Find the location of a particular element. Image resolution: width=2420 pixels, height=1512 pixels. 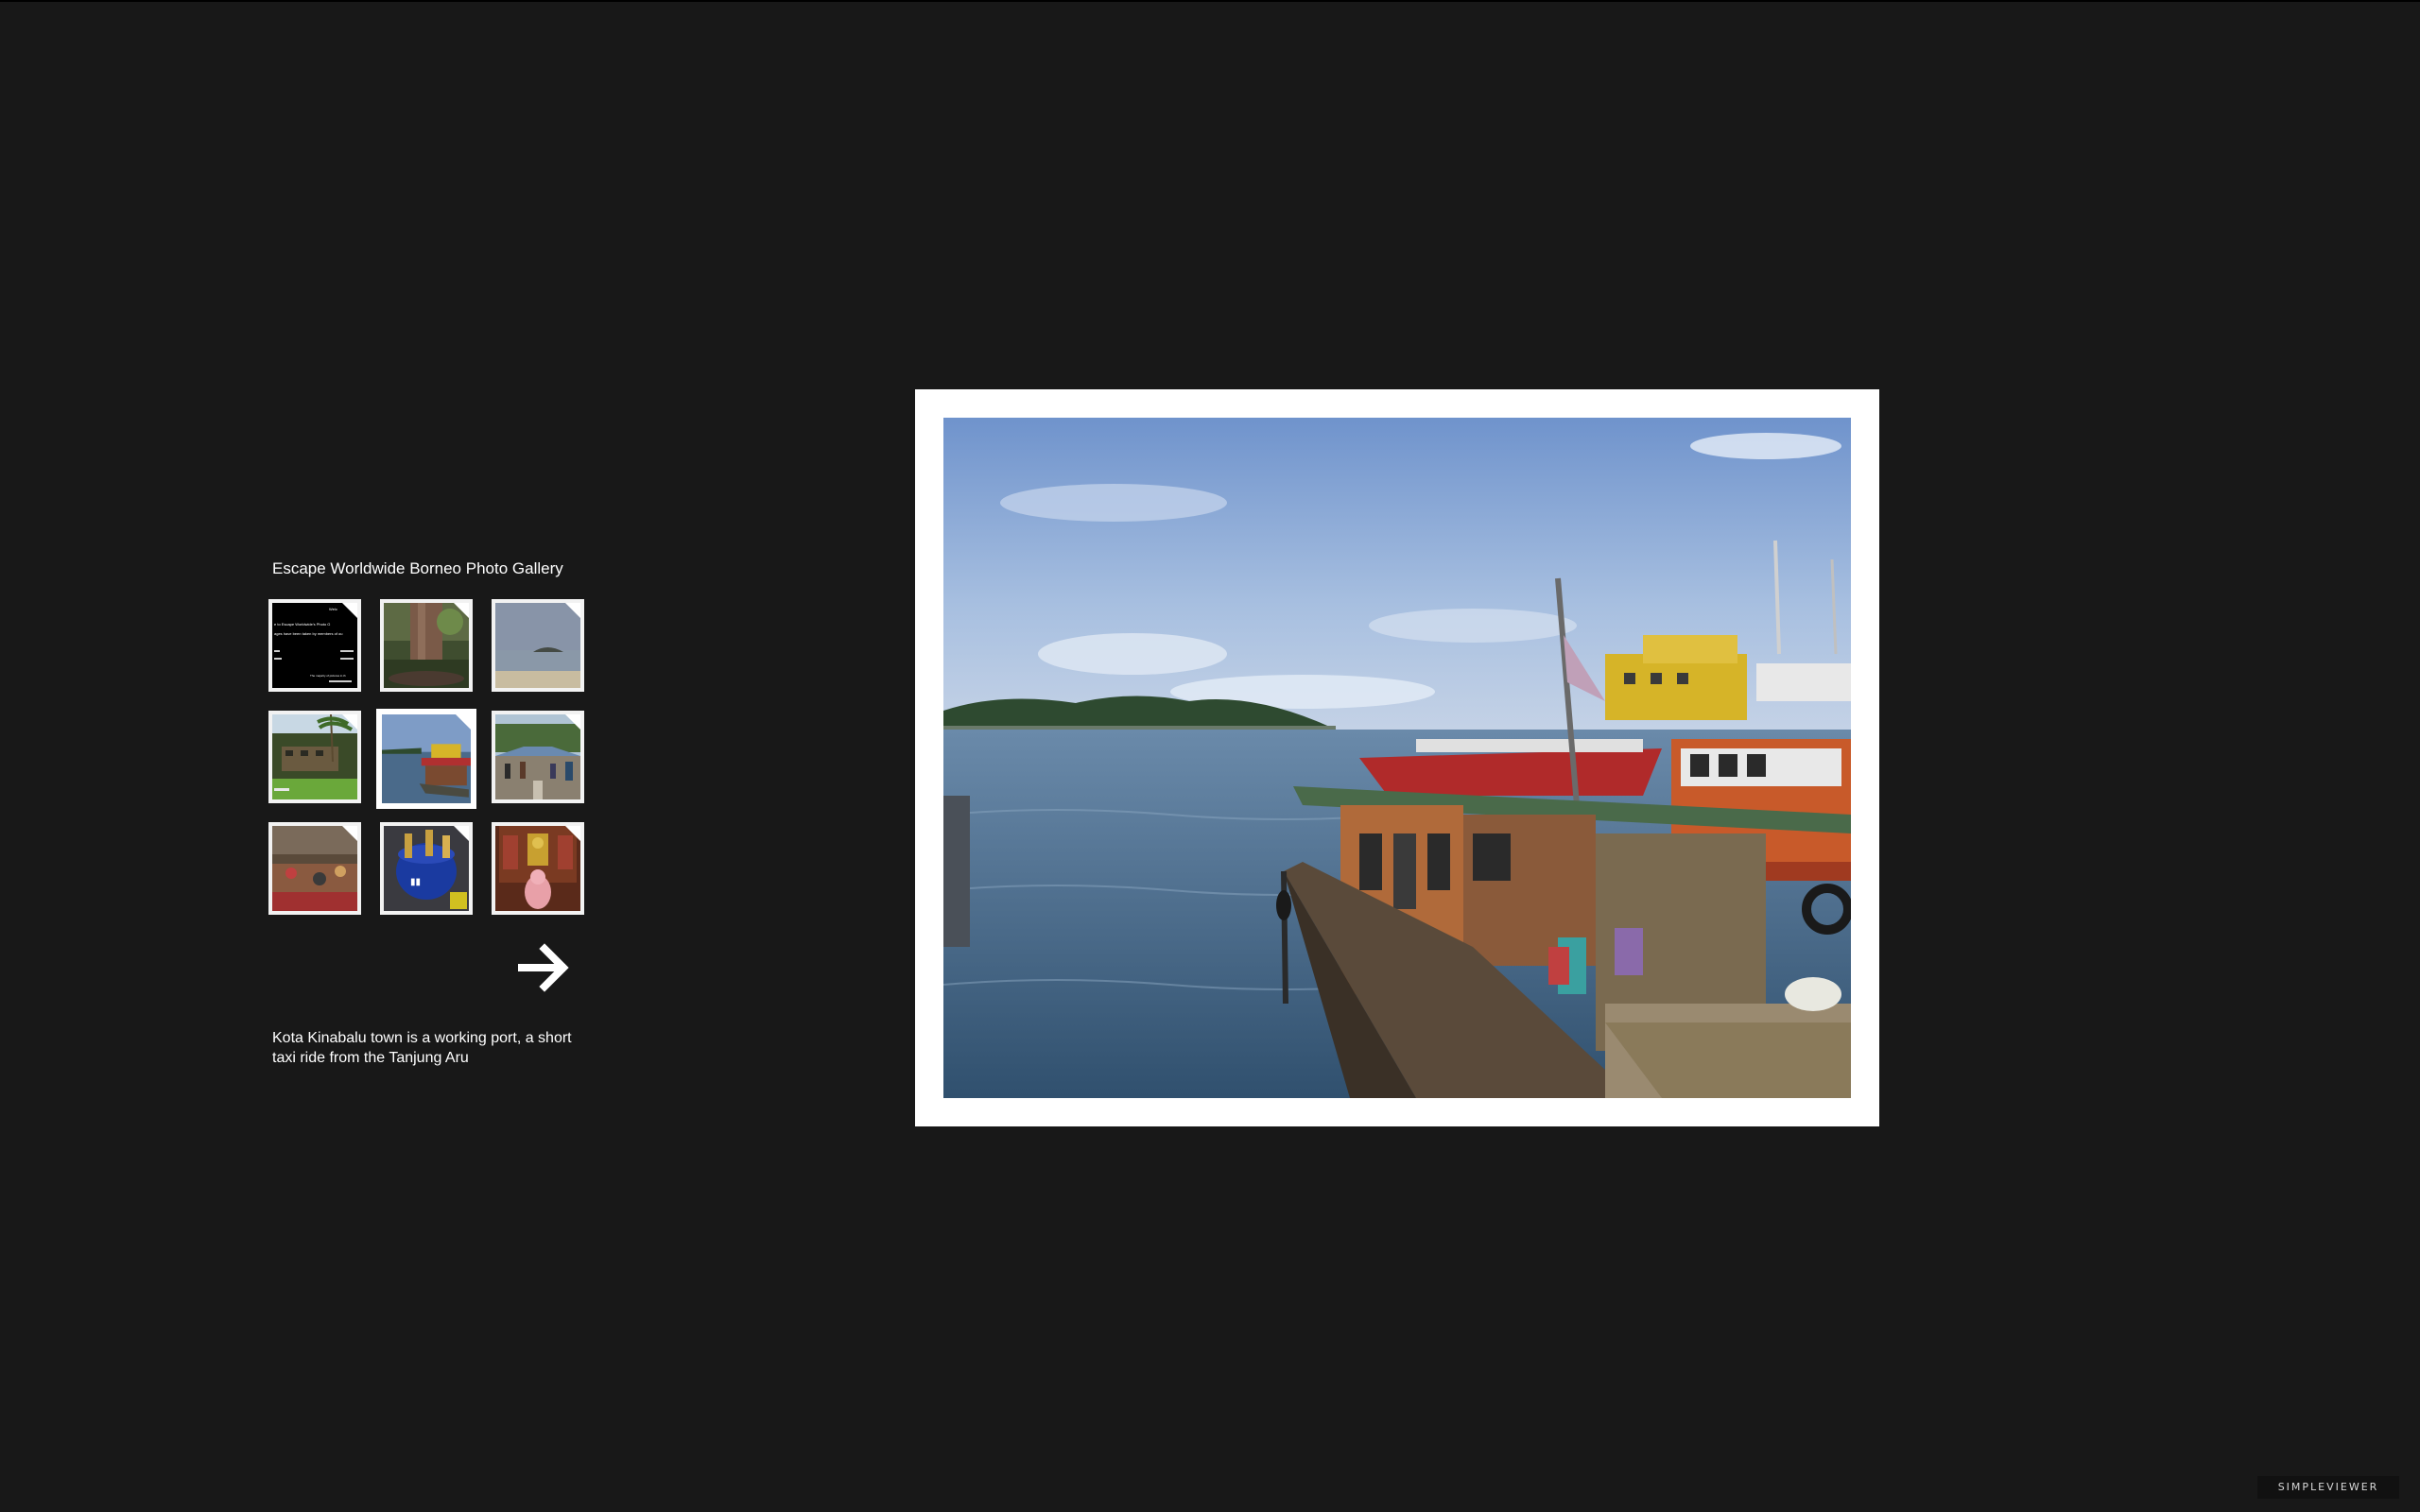

thumb-text-line-4: The majority of pictures in th is located at coordinates (328, 676).